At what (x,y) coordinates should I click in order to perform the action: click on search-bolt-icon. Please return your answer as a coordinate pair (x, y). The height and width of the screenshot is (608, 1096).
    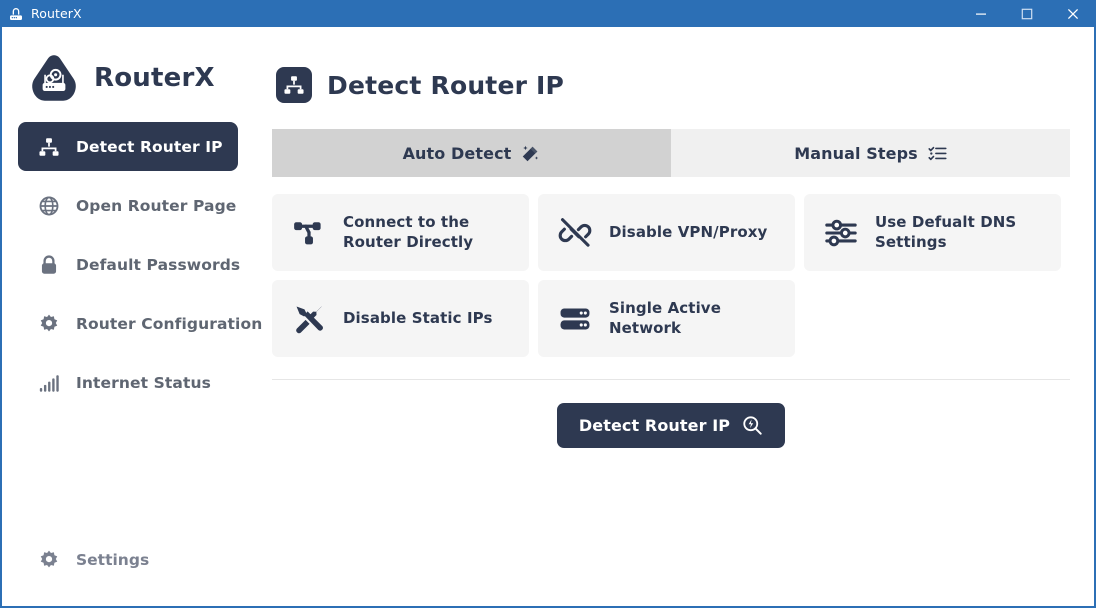
    Looking at the image, I should click on (752, 425).